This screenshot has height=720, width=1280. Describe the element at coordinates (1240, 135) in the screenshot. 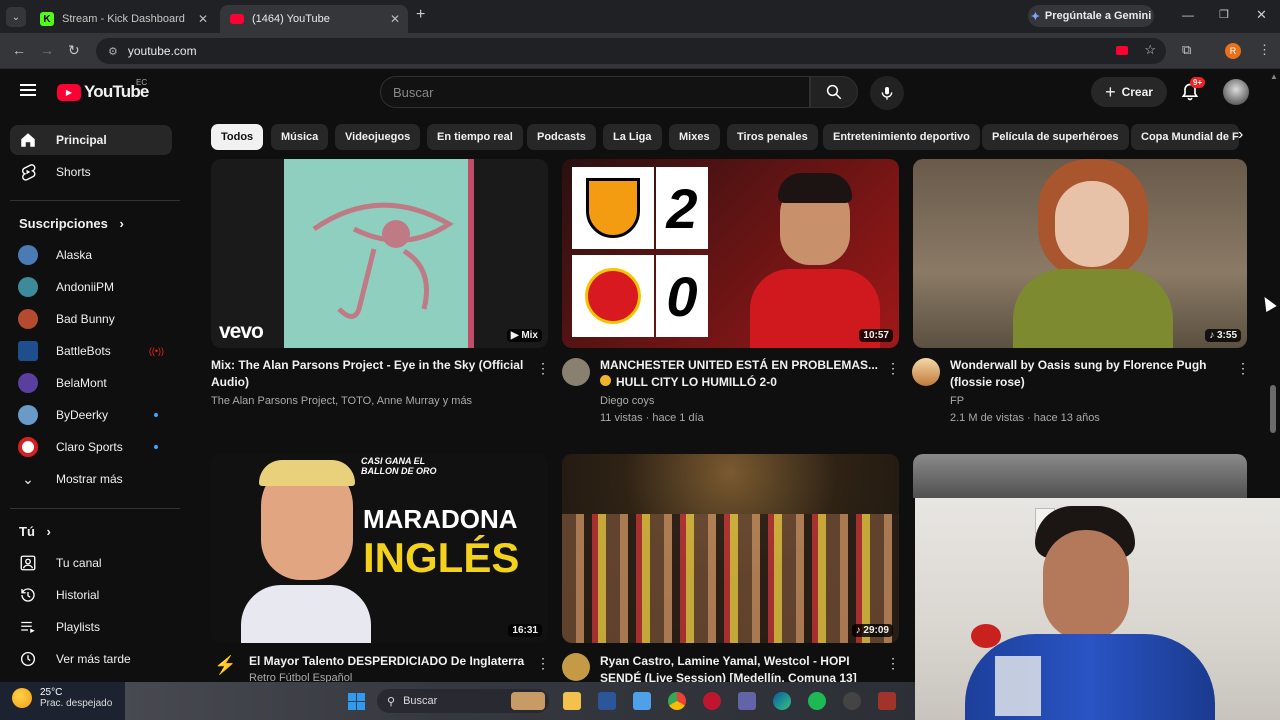

I see `chip-scroll-right-icon: ›` at that location.